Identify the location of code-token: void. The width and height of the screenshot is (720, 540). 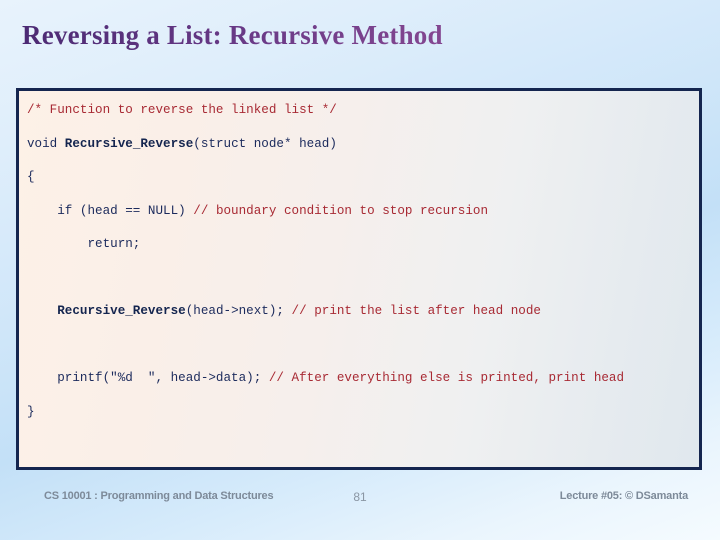
(46, 143).